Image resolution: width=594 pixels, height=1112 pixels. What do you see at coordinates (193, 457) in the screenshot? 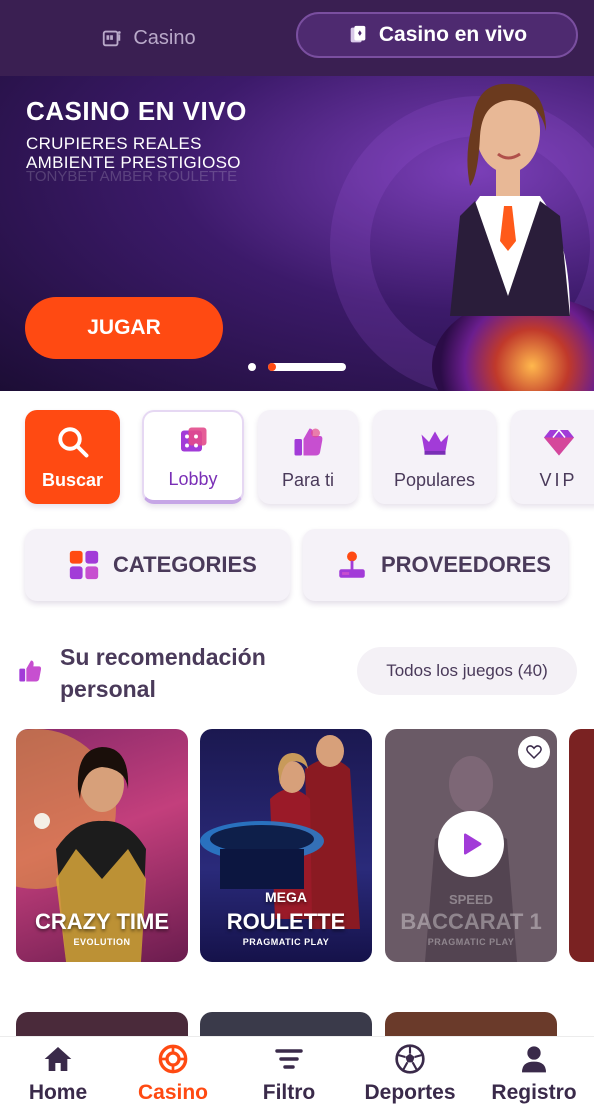
I see `lobby-button: Lobby` at bounding box center [193, 457].